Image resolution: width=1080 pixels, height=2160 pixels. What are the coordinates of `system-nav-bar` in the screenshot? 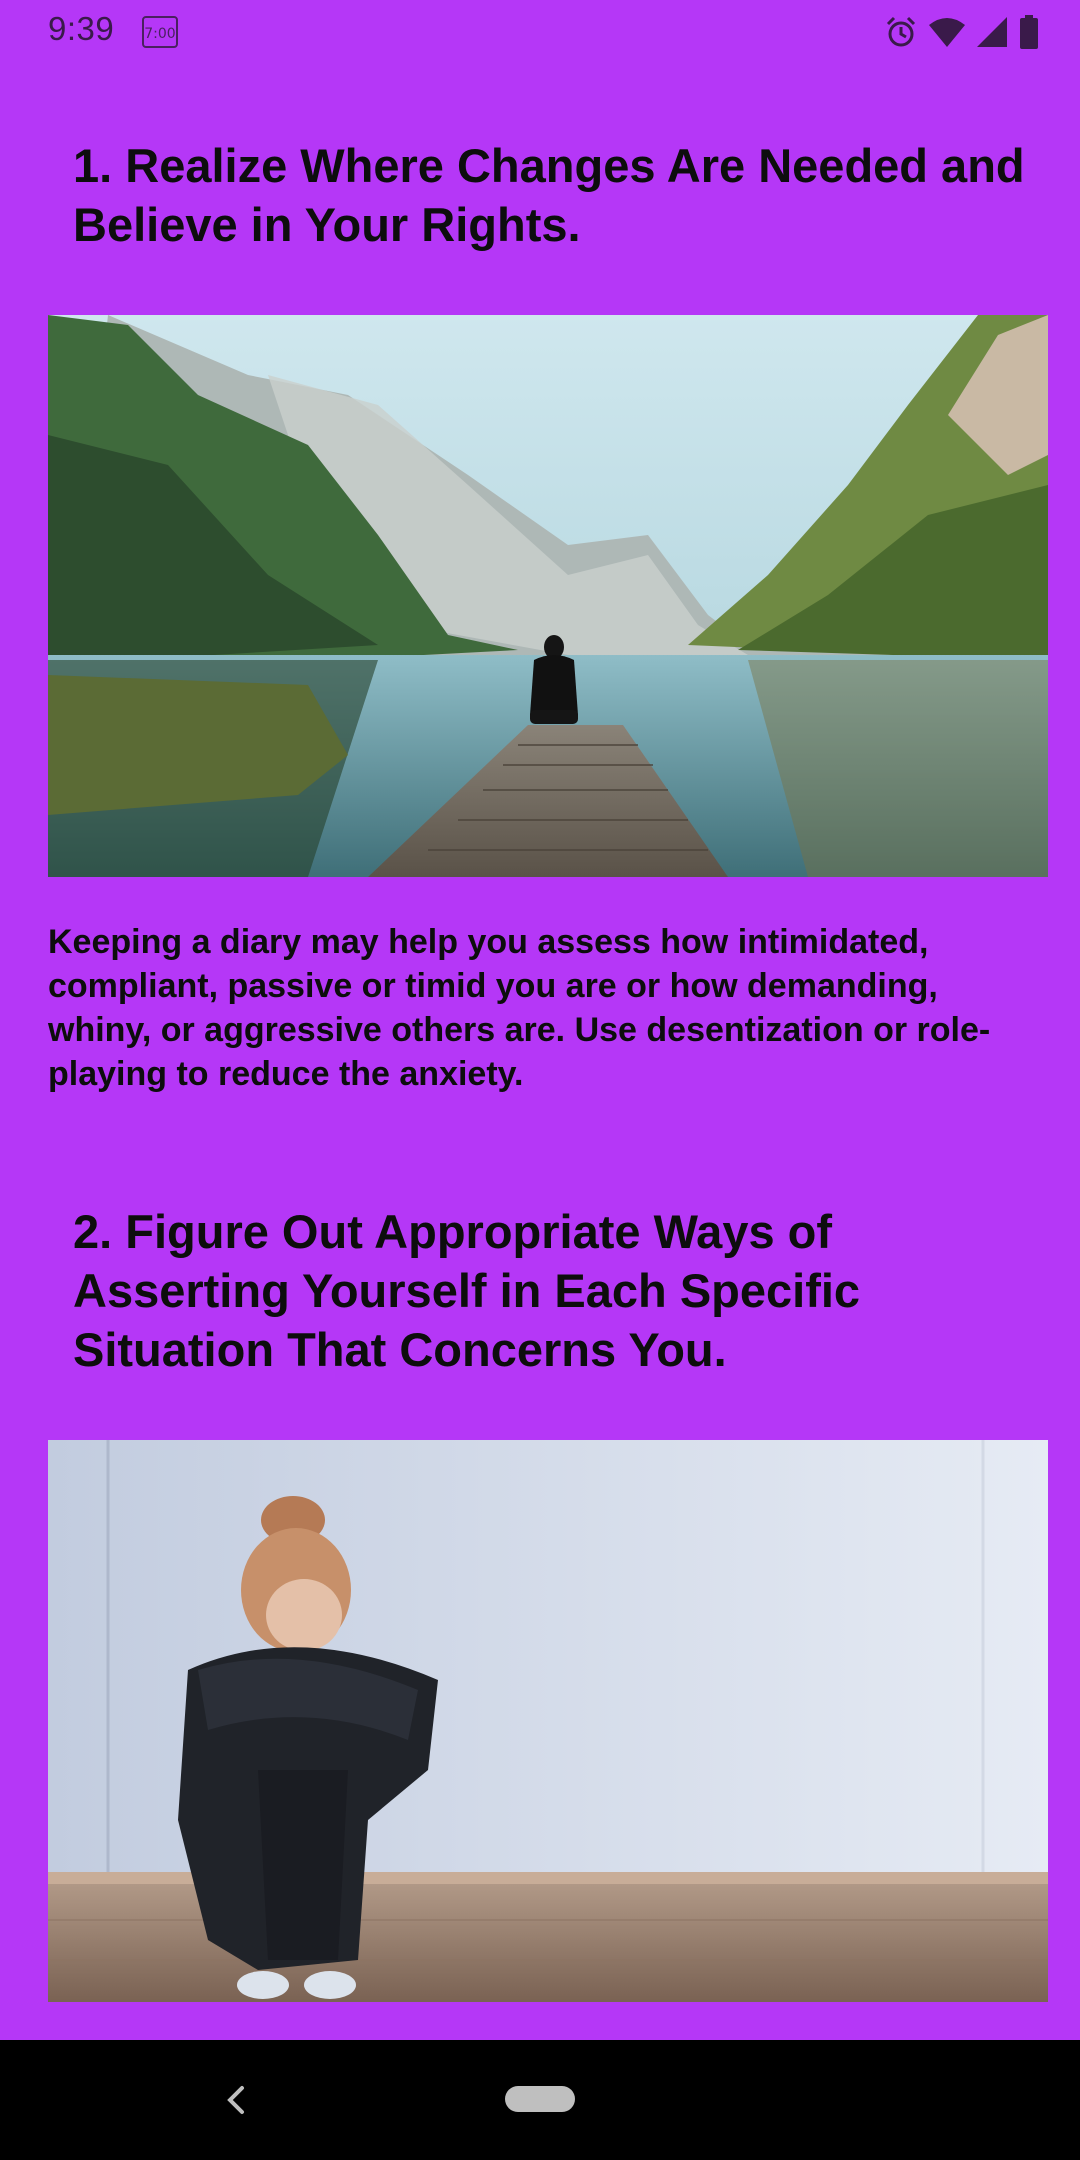 It's located at (540, 2100).